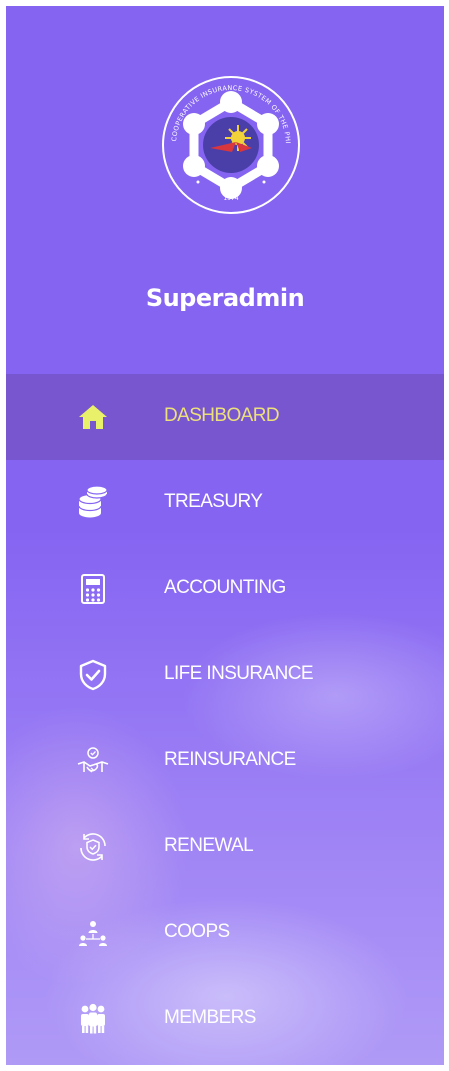 Image resolution: width=449 pixels, height=1071 pixels. Describe the element at coordinates (93, 675) in the screenshot. I see `shield-check-icon` at that location.